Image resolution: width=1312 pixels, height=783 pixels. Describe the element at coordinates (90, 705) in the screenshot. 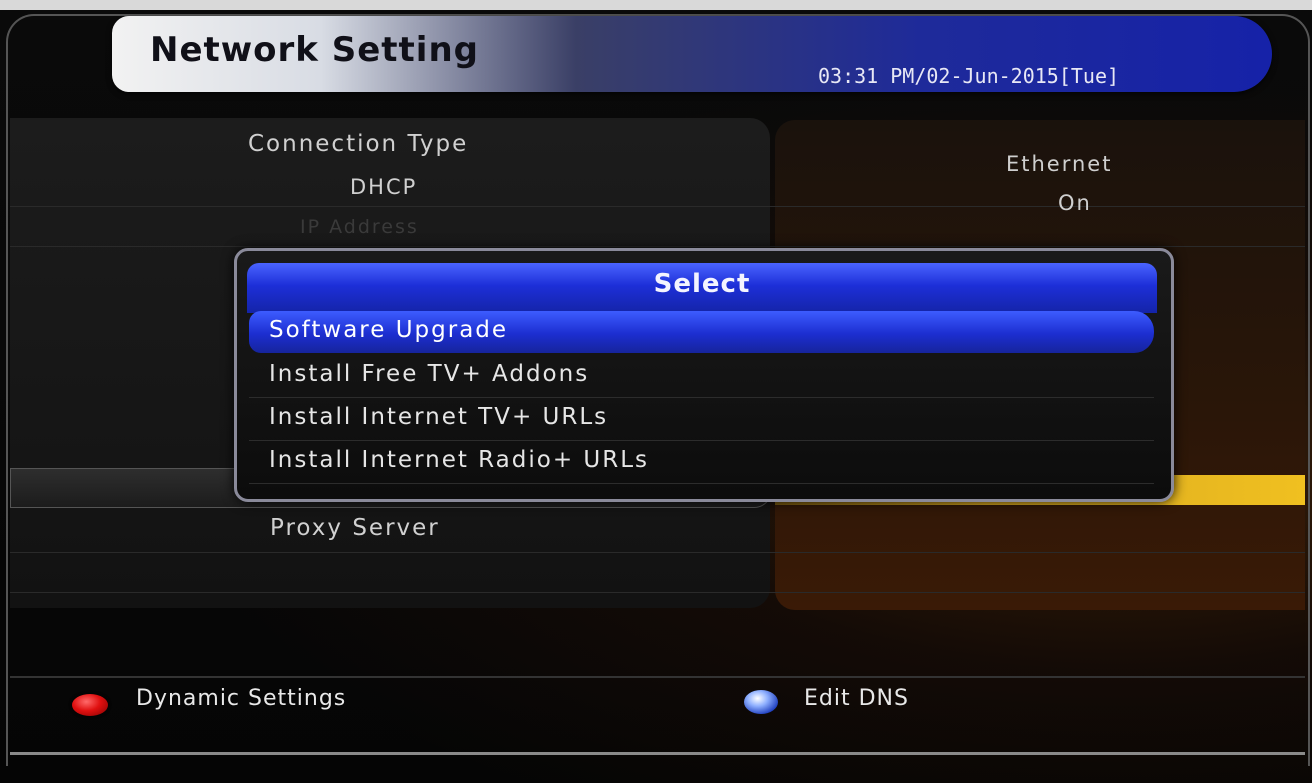

I see `red-button-icon` at that location.